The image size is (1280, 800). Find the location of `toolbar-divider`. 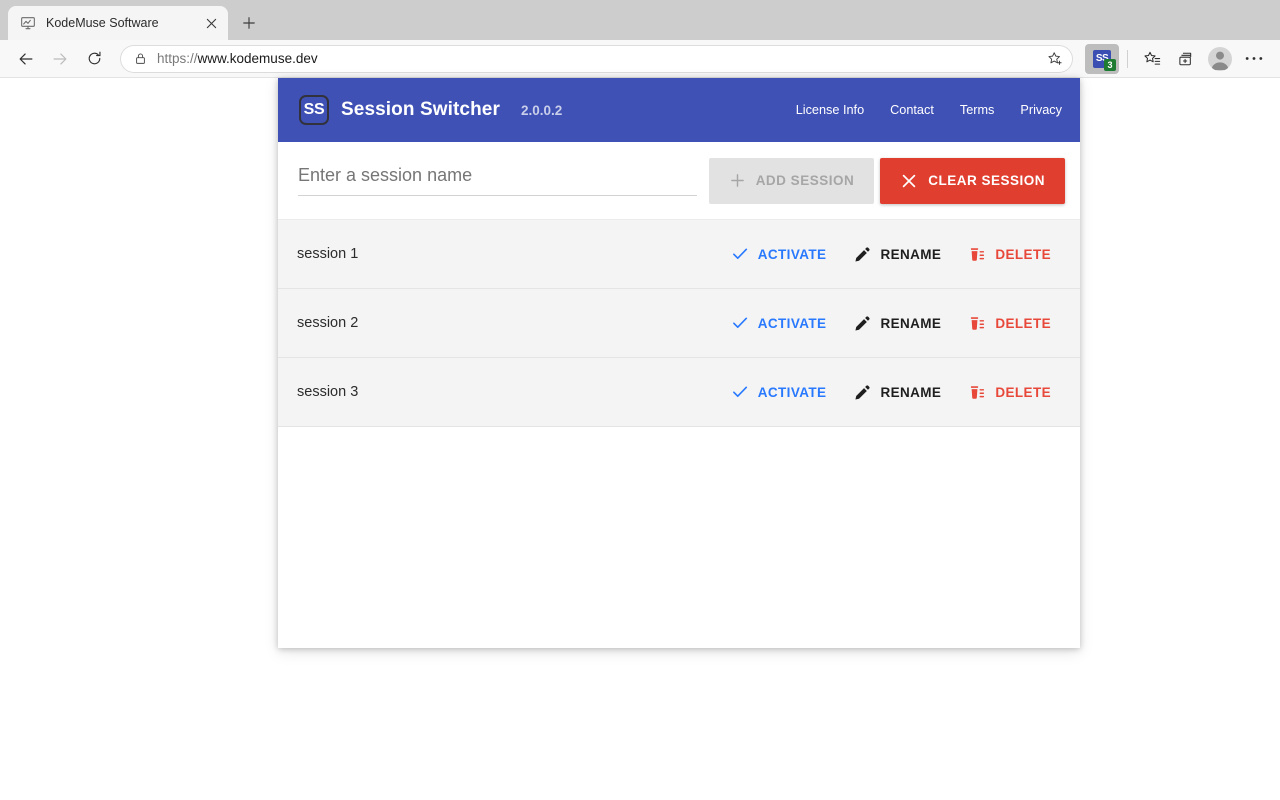

toolbar-divider is located at coordinates (1127, 58).